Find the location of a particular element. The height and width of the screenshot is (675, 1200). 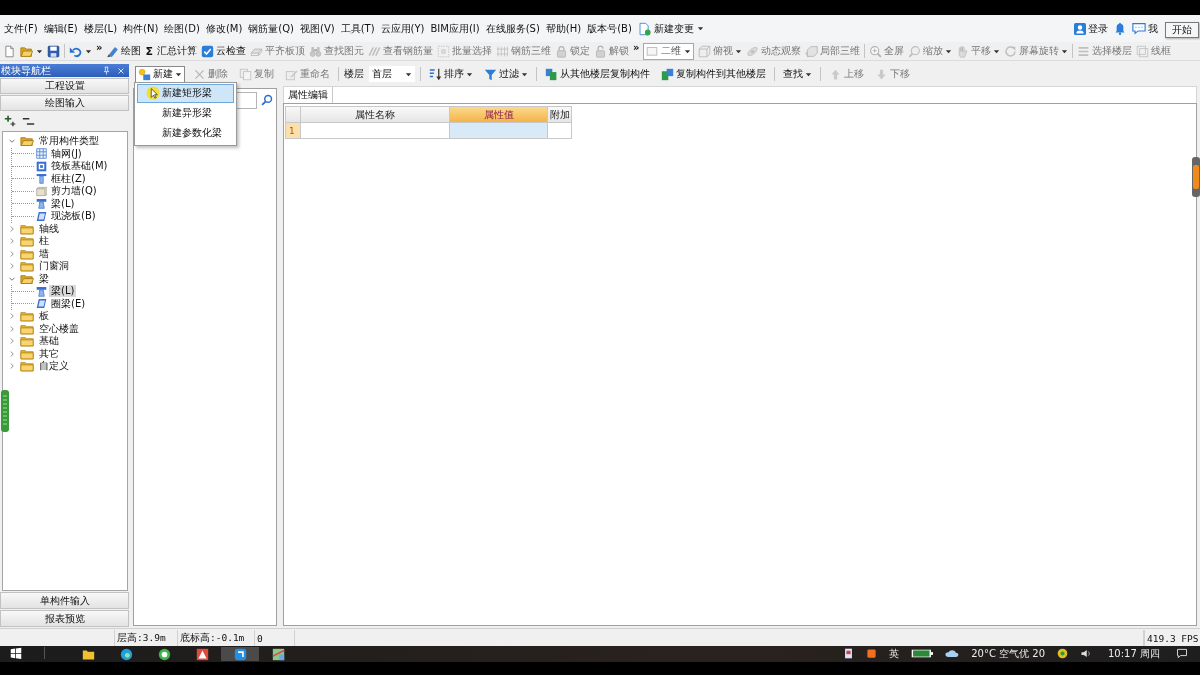

close-icon is located at coordinates (121, 70).